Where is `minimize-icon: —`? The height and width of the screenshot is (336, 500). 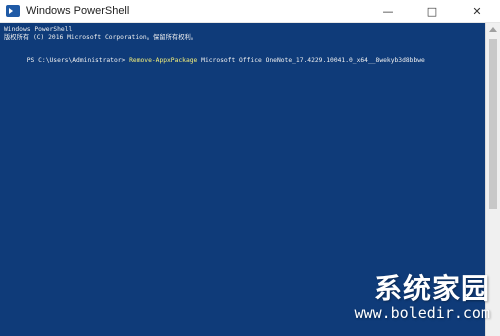
minimize-icon: — is located at coordinates (388, 11).